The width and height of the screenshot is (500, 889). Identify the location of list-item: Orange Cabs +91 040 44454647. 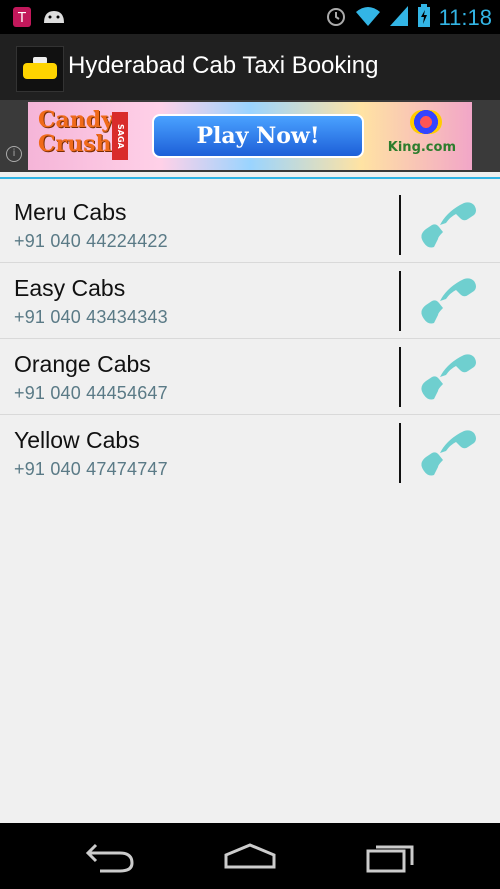
(250, 377).